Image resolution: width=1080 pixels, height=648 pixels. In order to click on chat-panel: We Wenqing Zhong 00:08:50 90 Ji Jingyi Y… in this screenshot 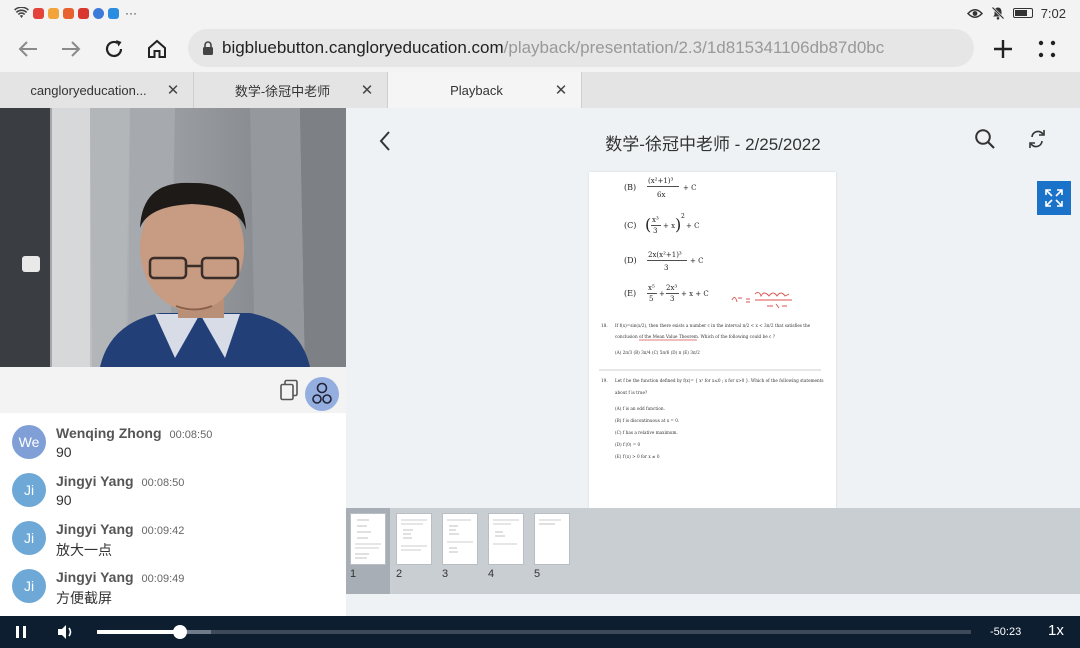, I will do `click(173, 514)`.